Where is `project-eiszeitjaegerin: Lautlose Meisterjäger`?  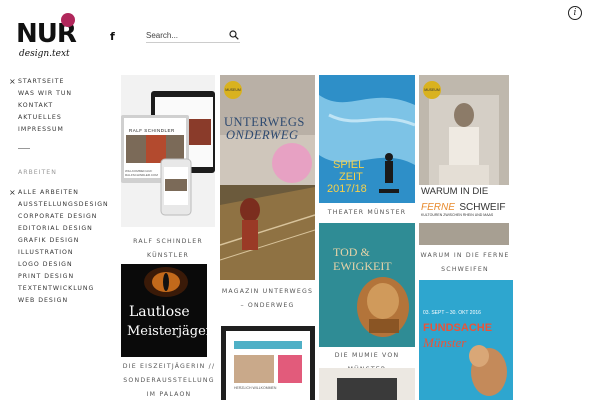 project-eiszeitjaegerin: Lautlose Meisterjäger is located at coordinates (164, 310).